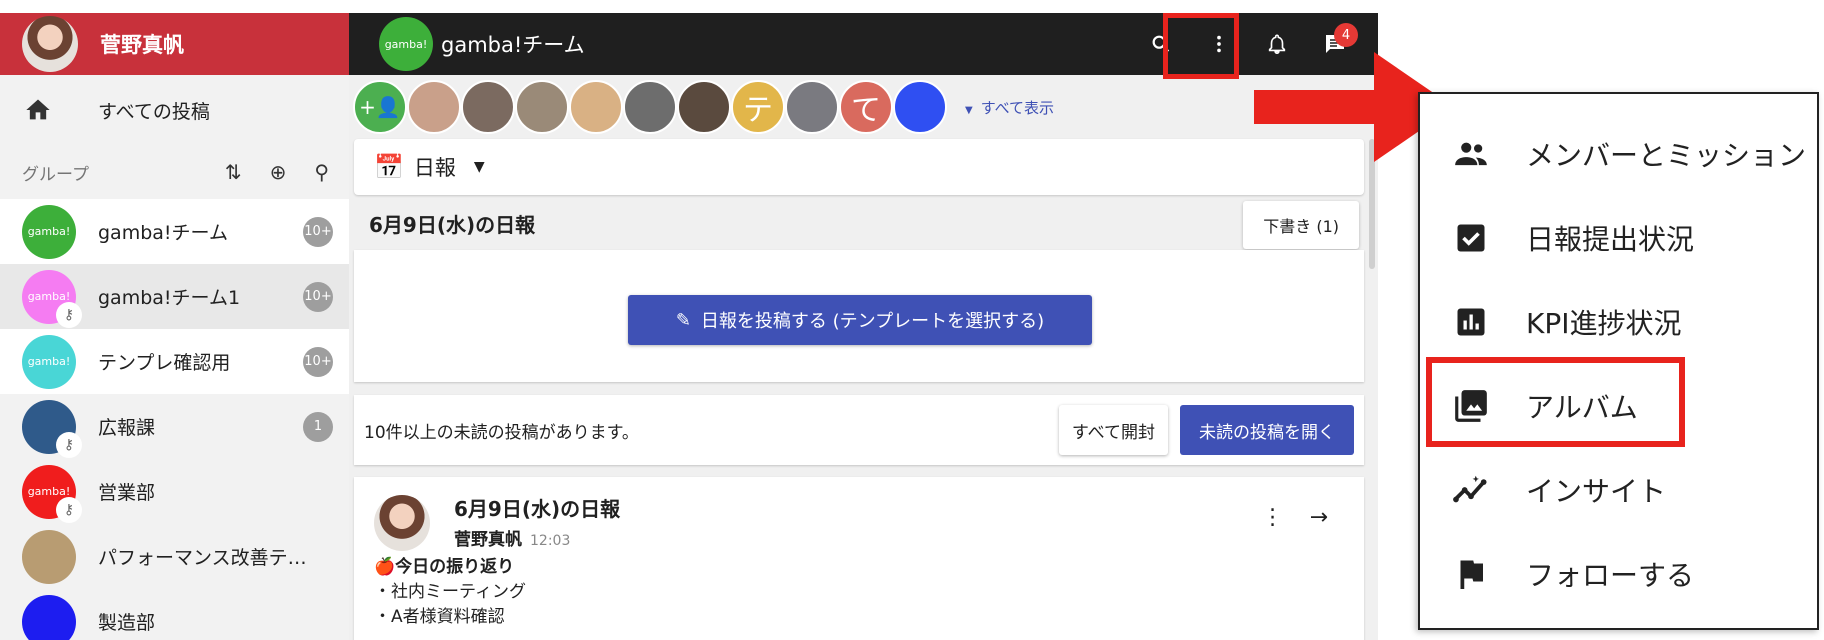  I want to click on post-type-label: 日報, so click(434, 168).